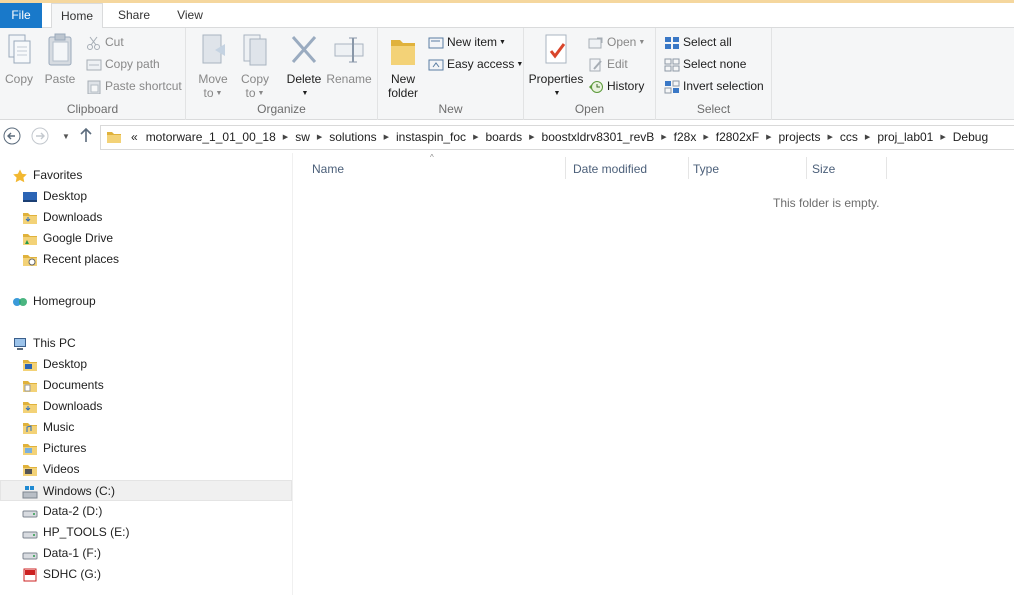 This screenshot has width=1014, height=595. I want to click on copy-to-label: Copy, so click(254, 79).